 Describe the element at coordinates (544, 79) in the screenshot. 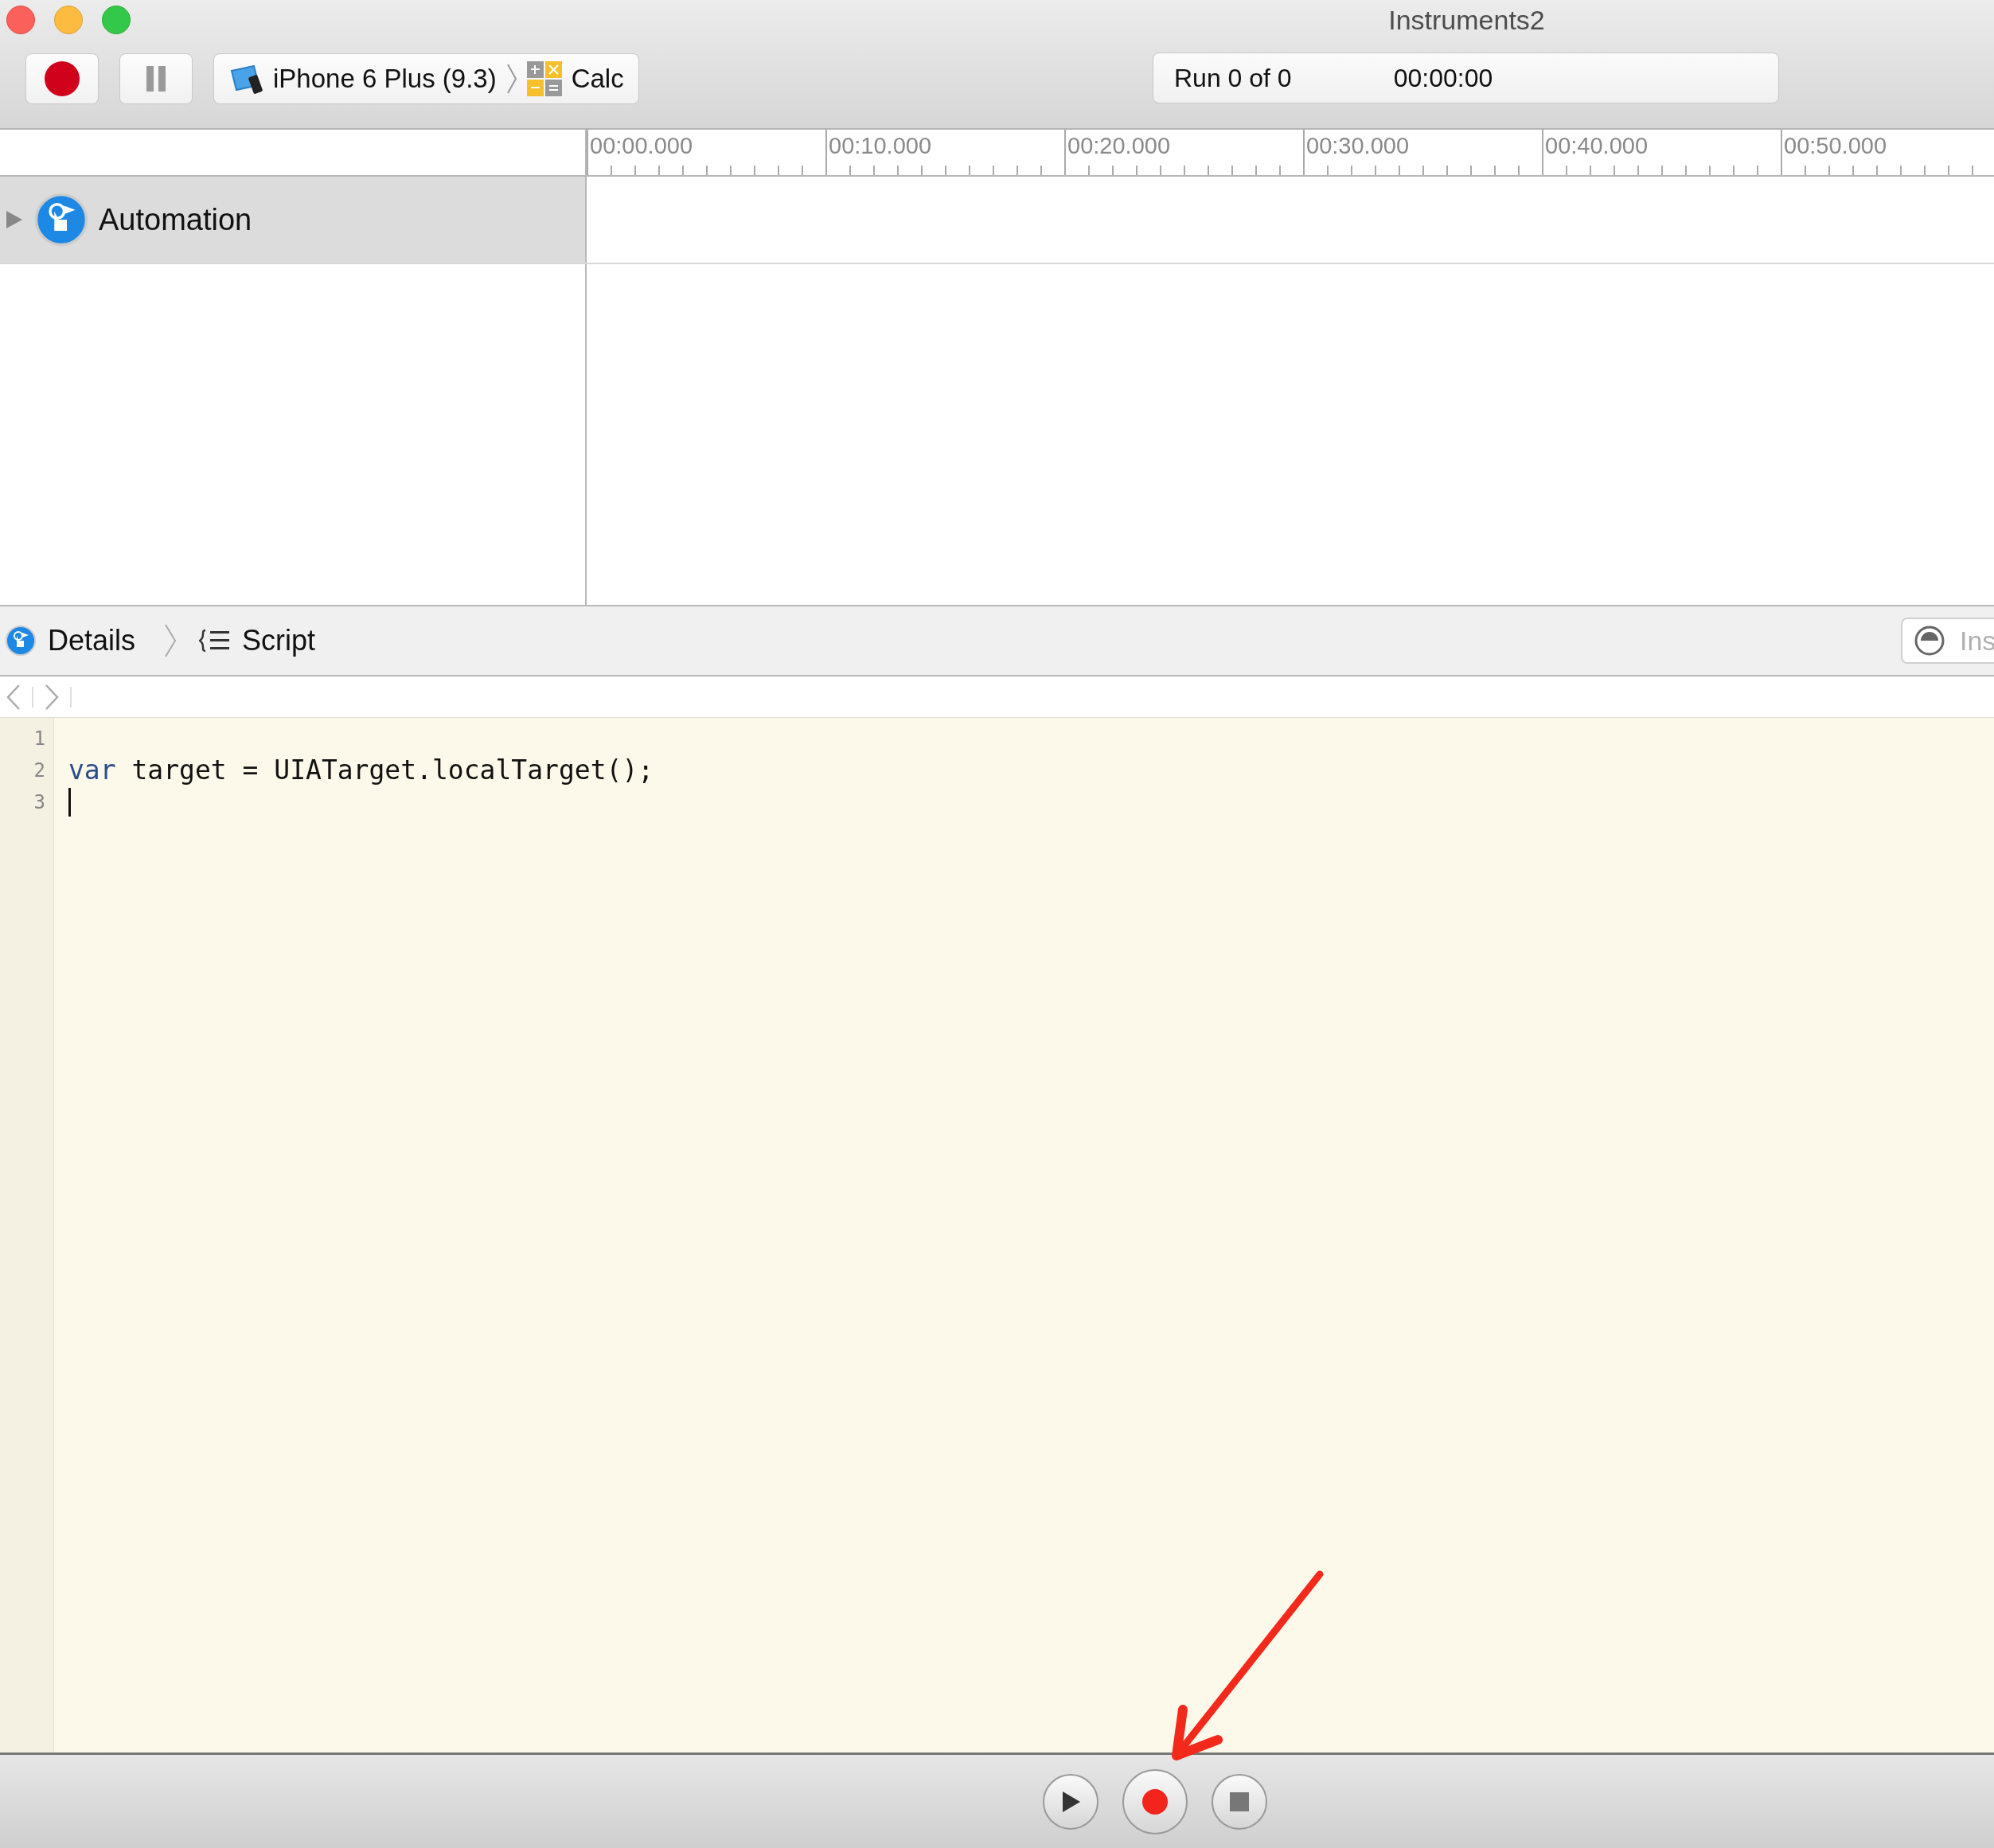

I see `calculator-icon` at that location.